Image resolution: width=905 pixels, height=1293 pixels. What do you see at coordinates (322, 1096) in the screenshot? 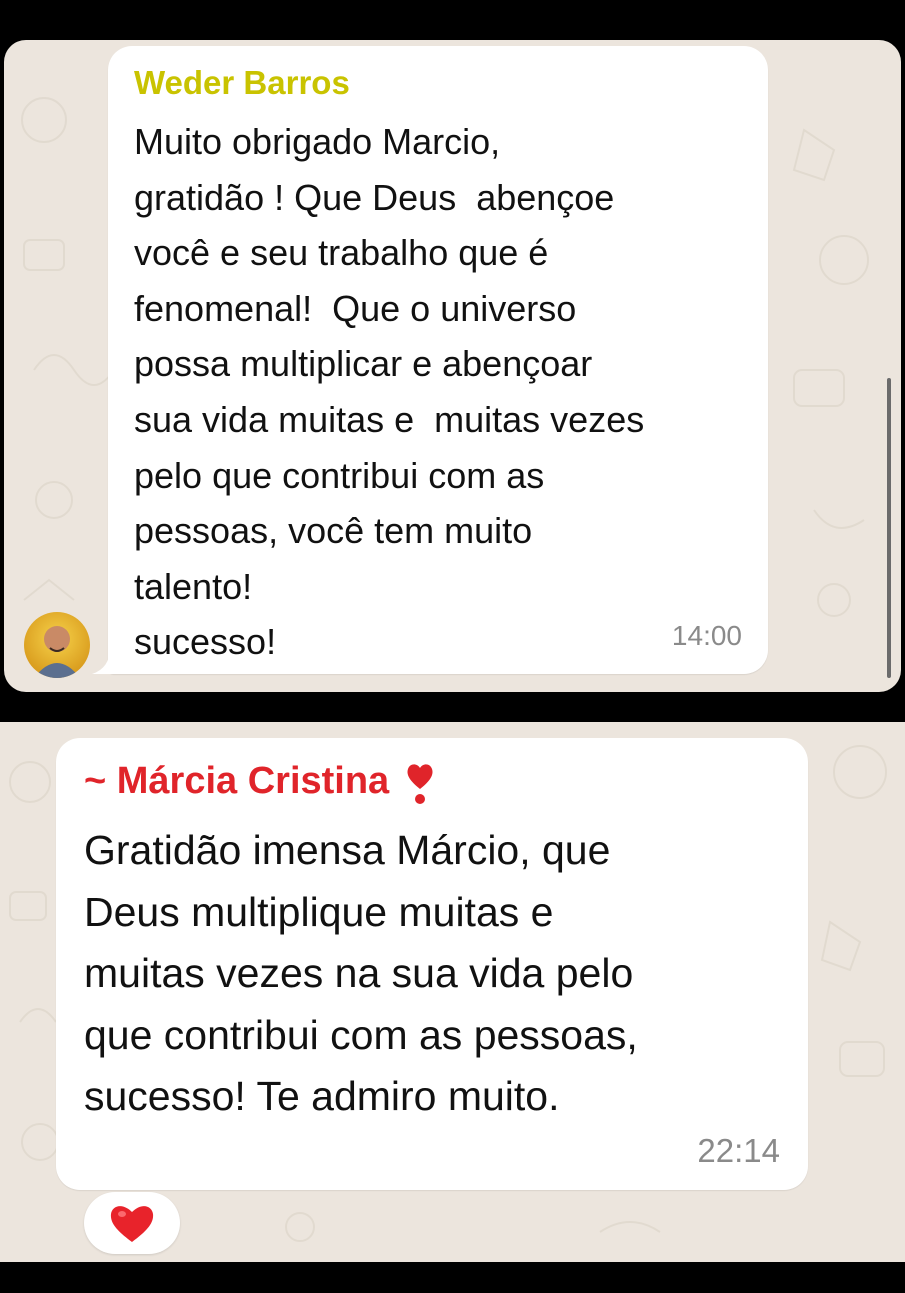
I see `message-line: sucesso! Te admiro muito.` at bounding box center [322, 1096].